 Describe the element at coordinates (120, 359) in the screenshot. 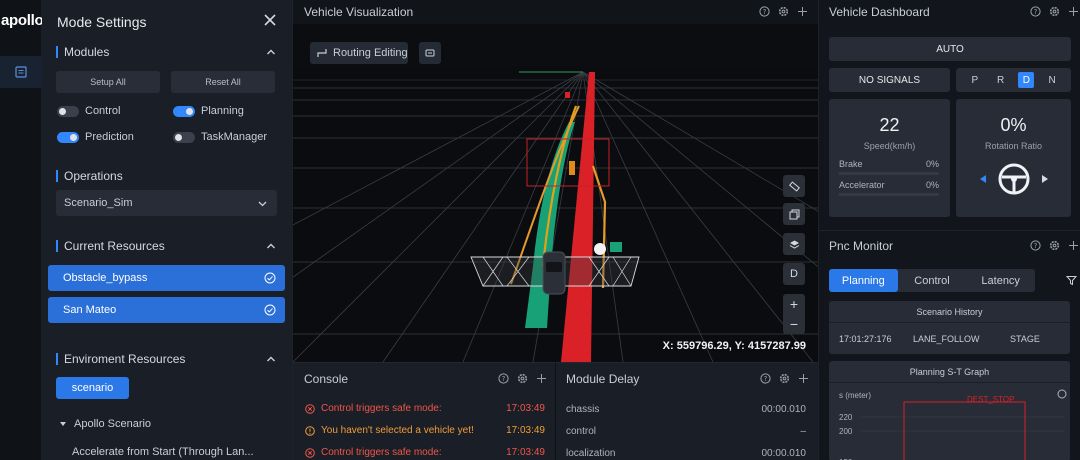

I see `environment-resources-header: Enviroment Resources` at that location.